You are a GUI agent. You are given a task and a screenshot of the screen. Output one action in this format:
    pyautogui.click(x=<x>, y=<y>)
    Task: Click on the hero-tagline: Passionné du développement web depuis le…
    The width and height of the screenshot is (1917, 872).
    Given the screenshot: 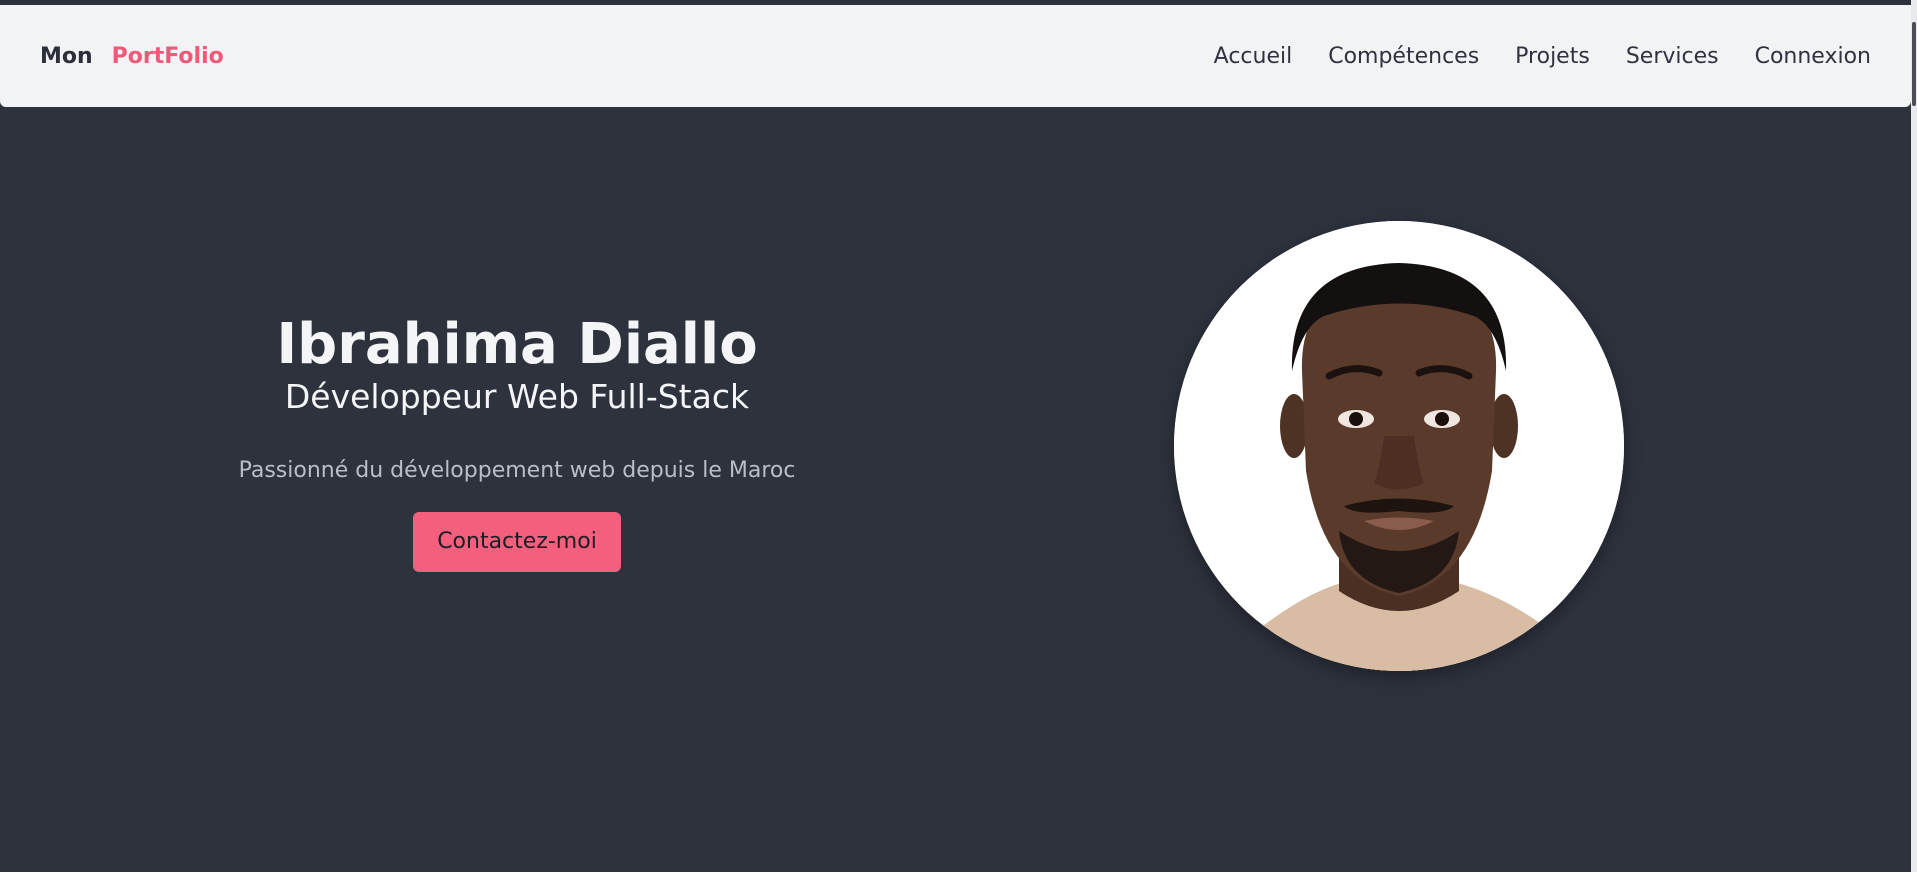 What is the action you would take?
    pyautogui.click(x=517, y=470)
    